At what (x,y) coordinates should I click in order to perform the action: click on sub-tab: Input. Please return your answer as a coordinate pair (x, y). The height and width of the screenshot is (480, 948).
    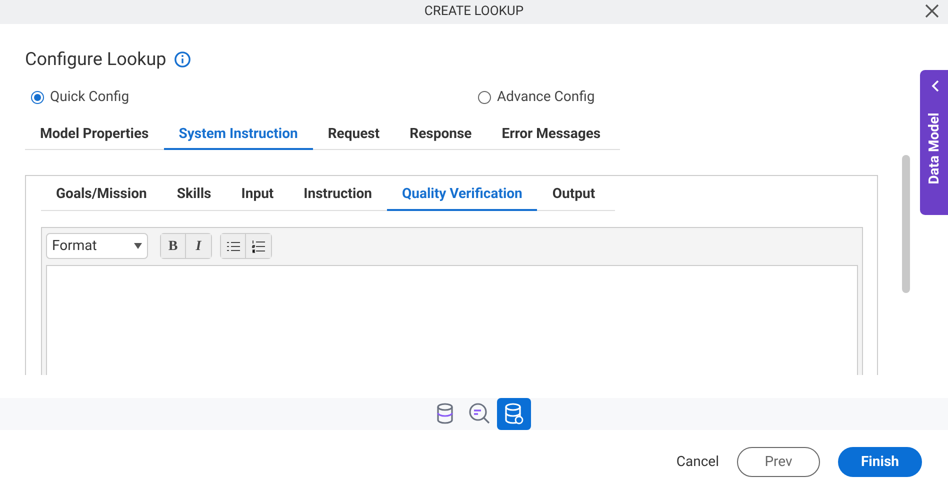
    Looking at the image, I should click on (257, 195).